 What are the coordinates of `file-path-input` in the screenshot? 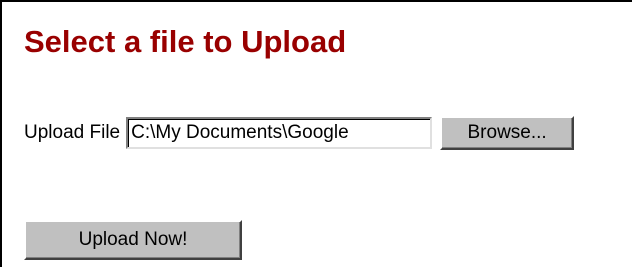 It's located at (279, 133).